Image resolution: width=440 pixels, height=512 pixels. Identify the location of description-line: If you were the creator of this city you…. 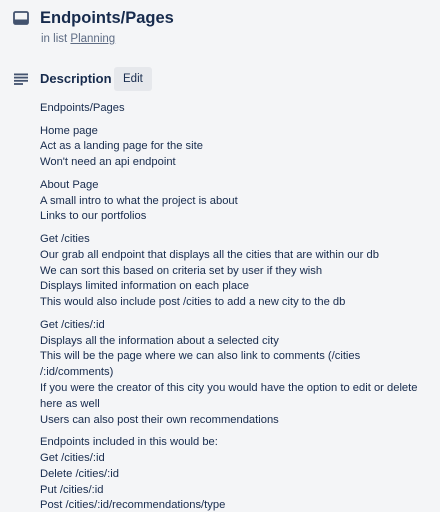
(229, 387).